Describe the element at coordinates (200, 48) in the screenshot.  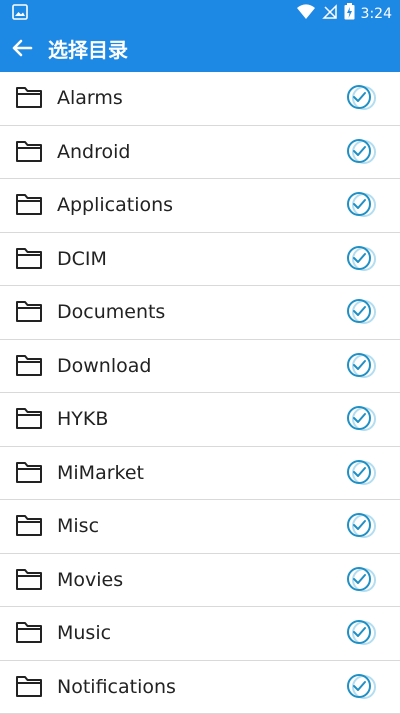
I see `app-bar: 选择目录` at that location.